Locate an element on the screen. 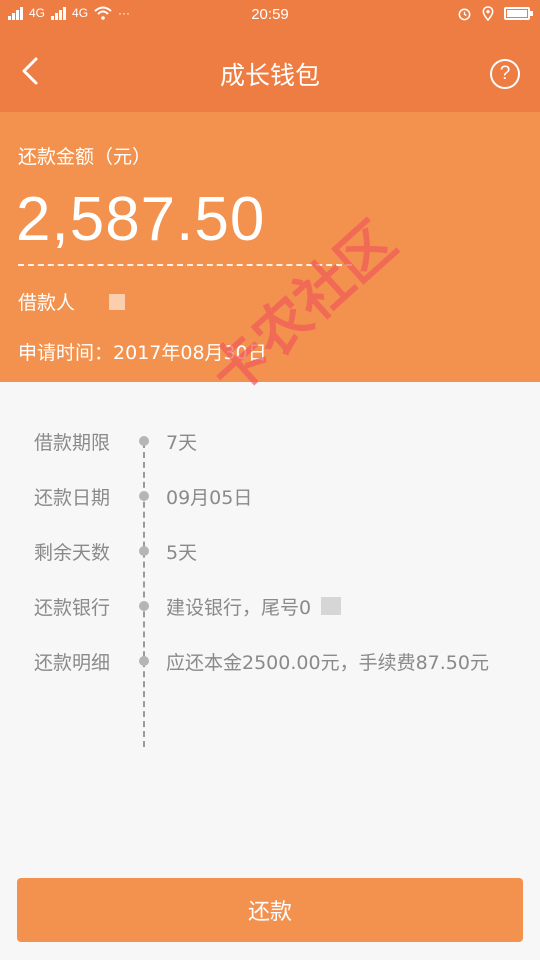 The height and width of the screenshot is (960, 540). battery-icon is located at coordinates (518, 13).